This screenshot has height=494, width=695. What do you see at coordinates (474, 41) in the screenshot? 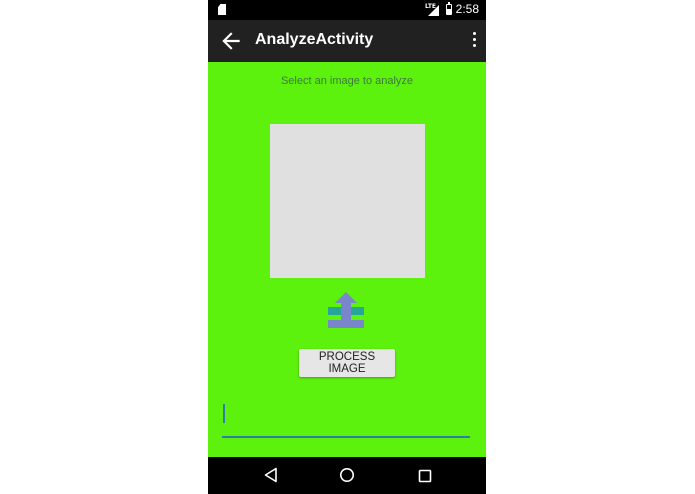
I see `overflow-menu-button` at bounding box center [474, 41].